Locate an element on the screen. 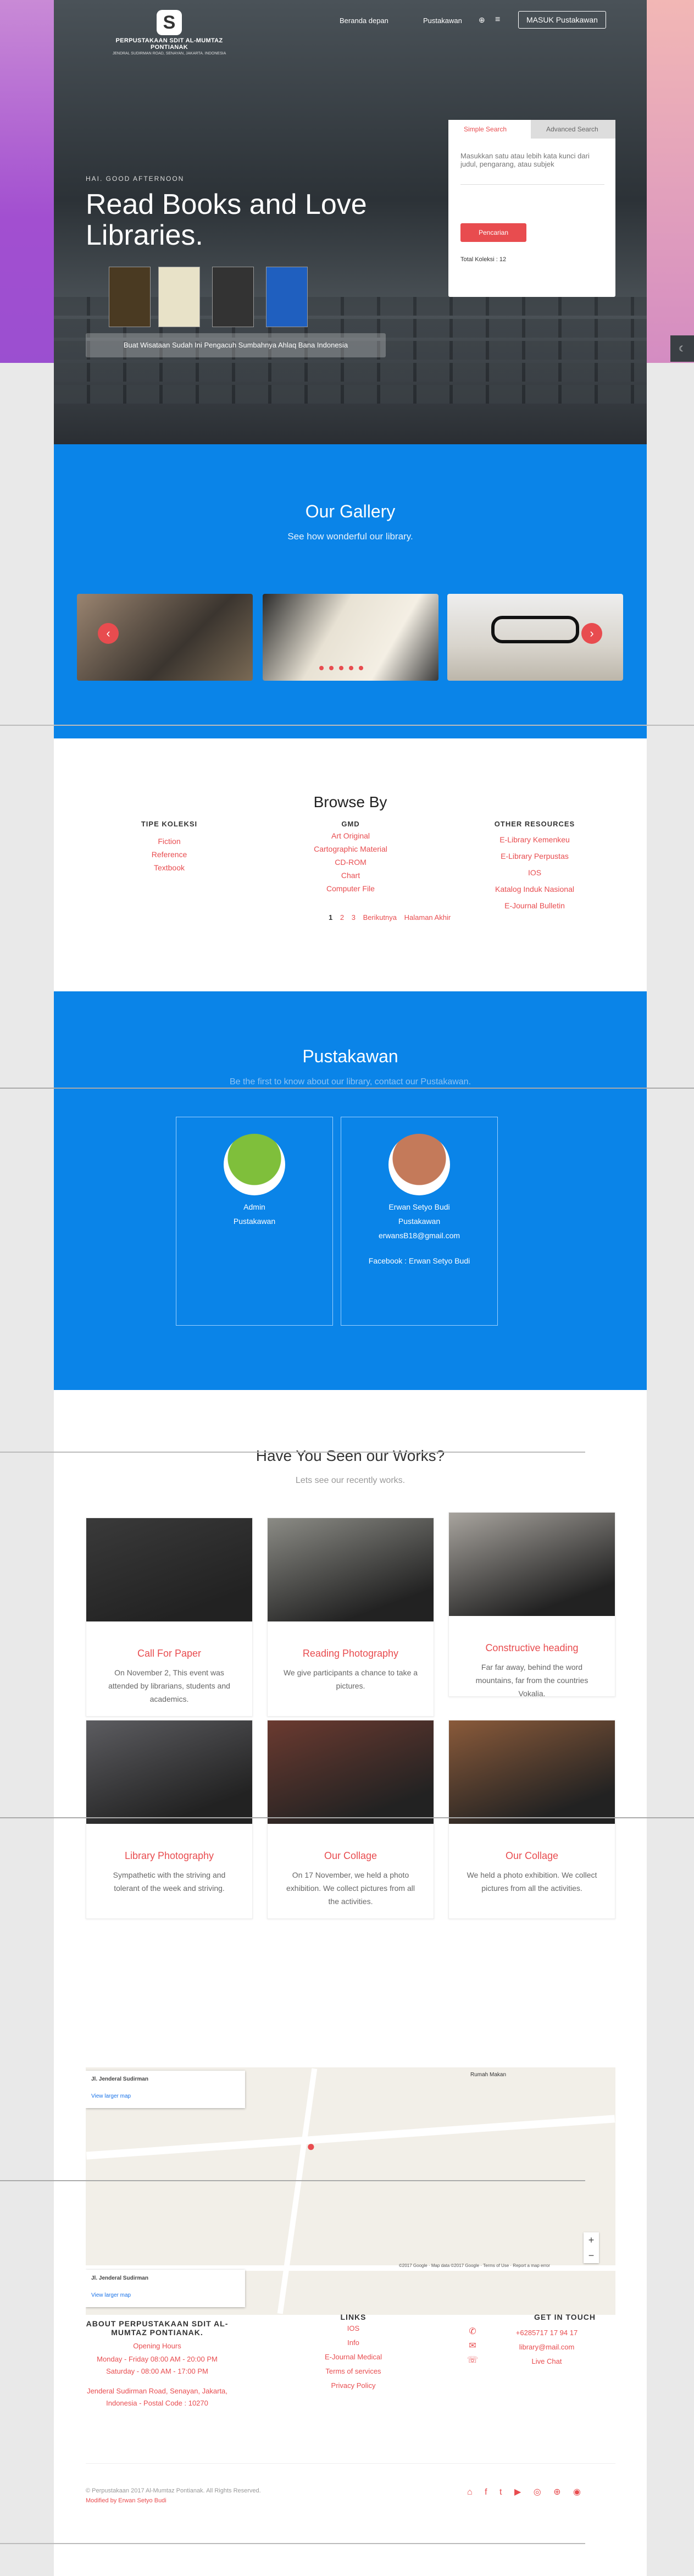 Image resolution: width=694 pixels, height=2576 pixels. web-icon: ⊕ is located at coordinates (556, 2492).